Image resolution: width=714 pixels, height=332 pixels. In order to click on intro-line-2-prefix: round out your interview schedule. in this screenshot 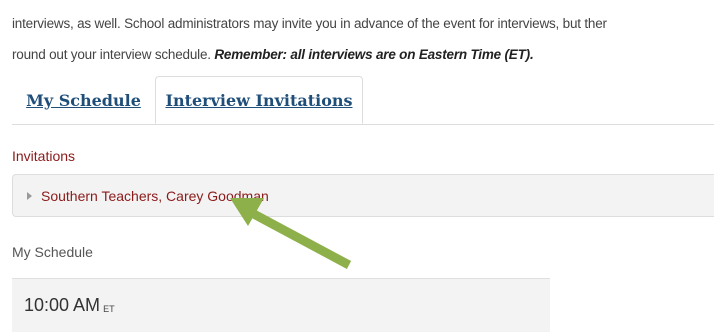, I will do `click(113, 54)`.